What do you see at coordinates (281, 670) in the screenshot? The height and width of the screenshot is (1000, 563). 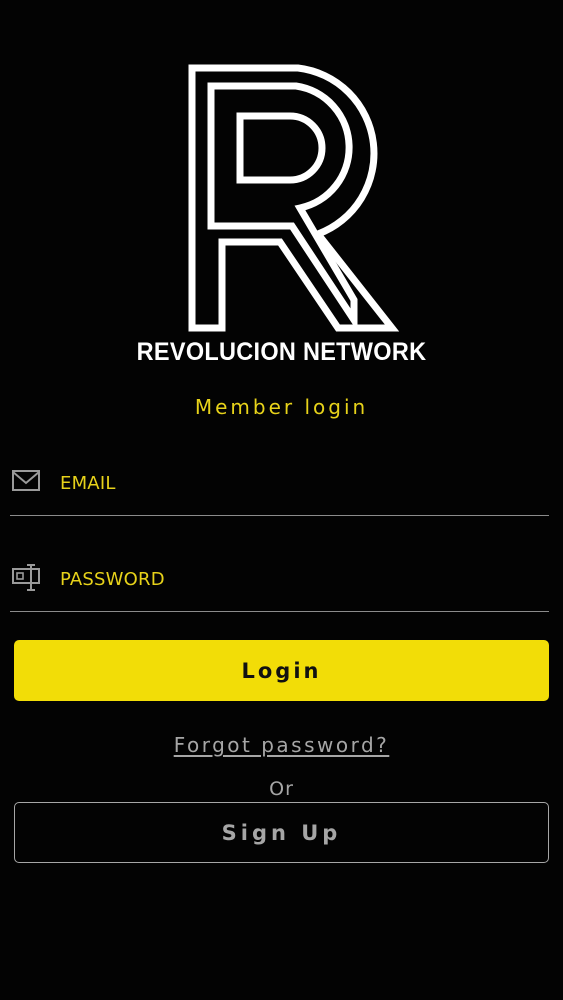 I see `login-button: Login` at bounding box center [281, 670].